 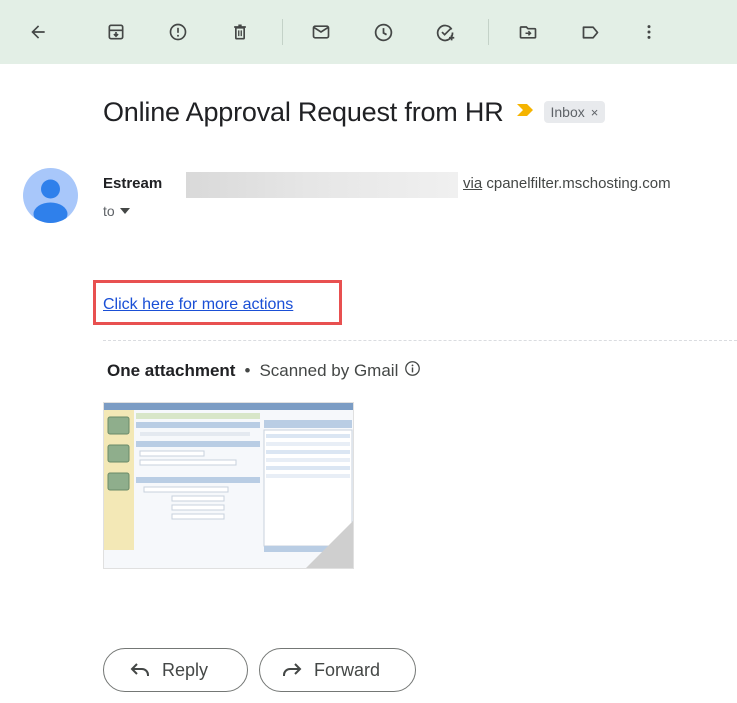 I want to click on remove-label-button: ×, so click(x=595, y=112).